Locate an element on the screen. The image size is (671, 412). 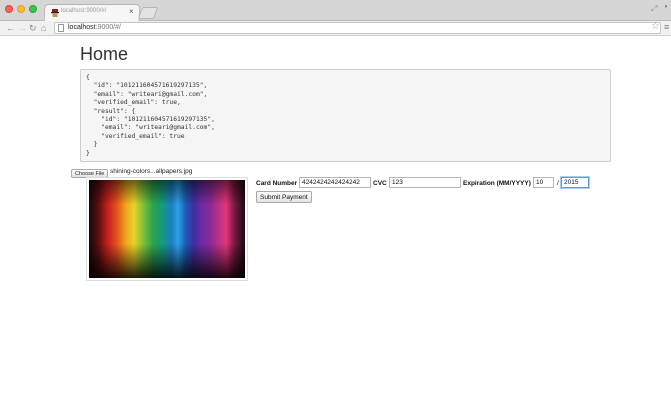
selected-file-name: shining-colors...allpapers.jpg is located at coordinates (151, 171).